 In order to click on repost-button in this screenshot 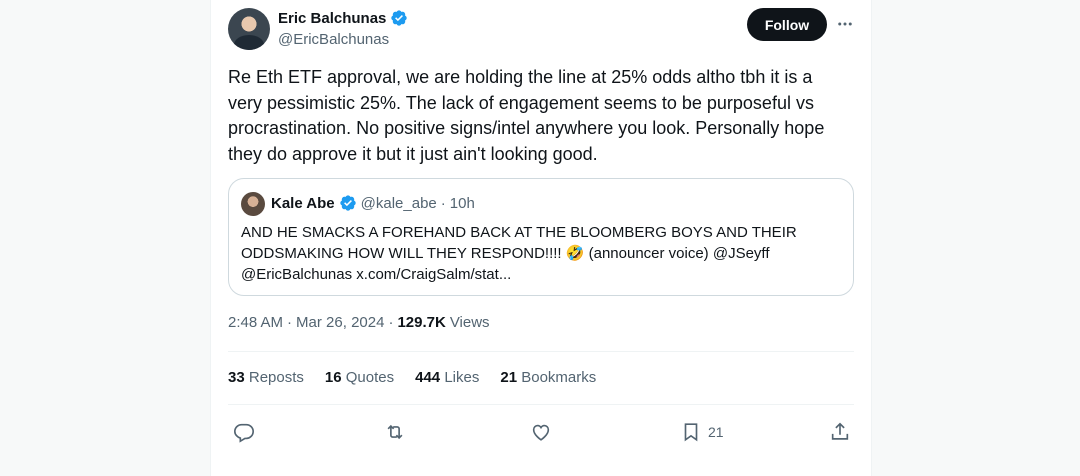, I will do `click(395, 432)`.